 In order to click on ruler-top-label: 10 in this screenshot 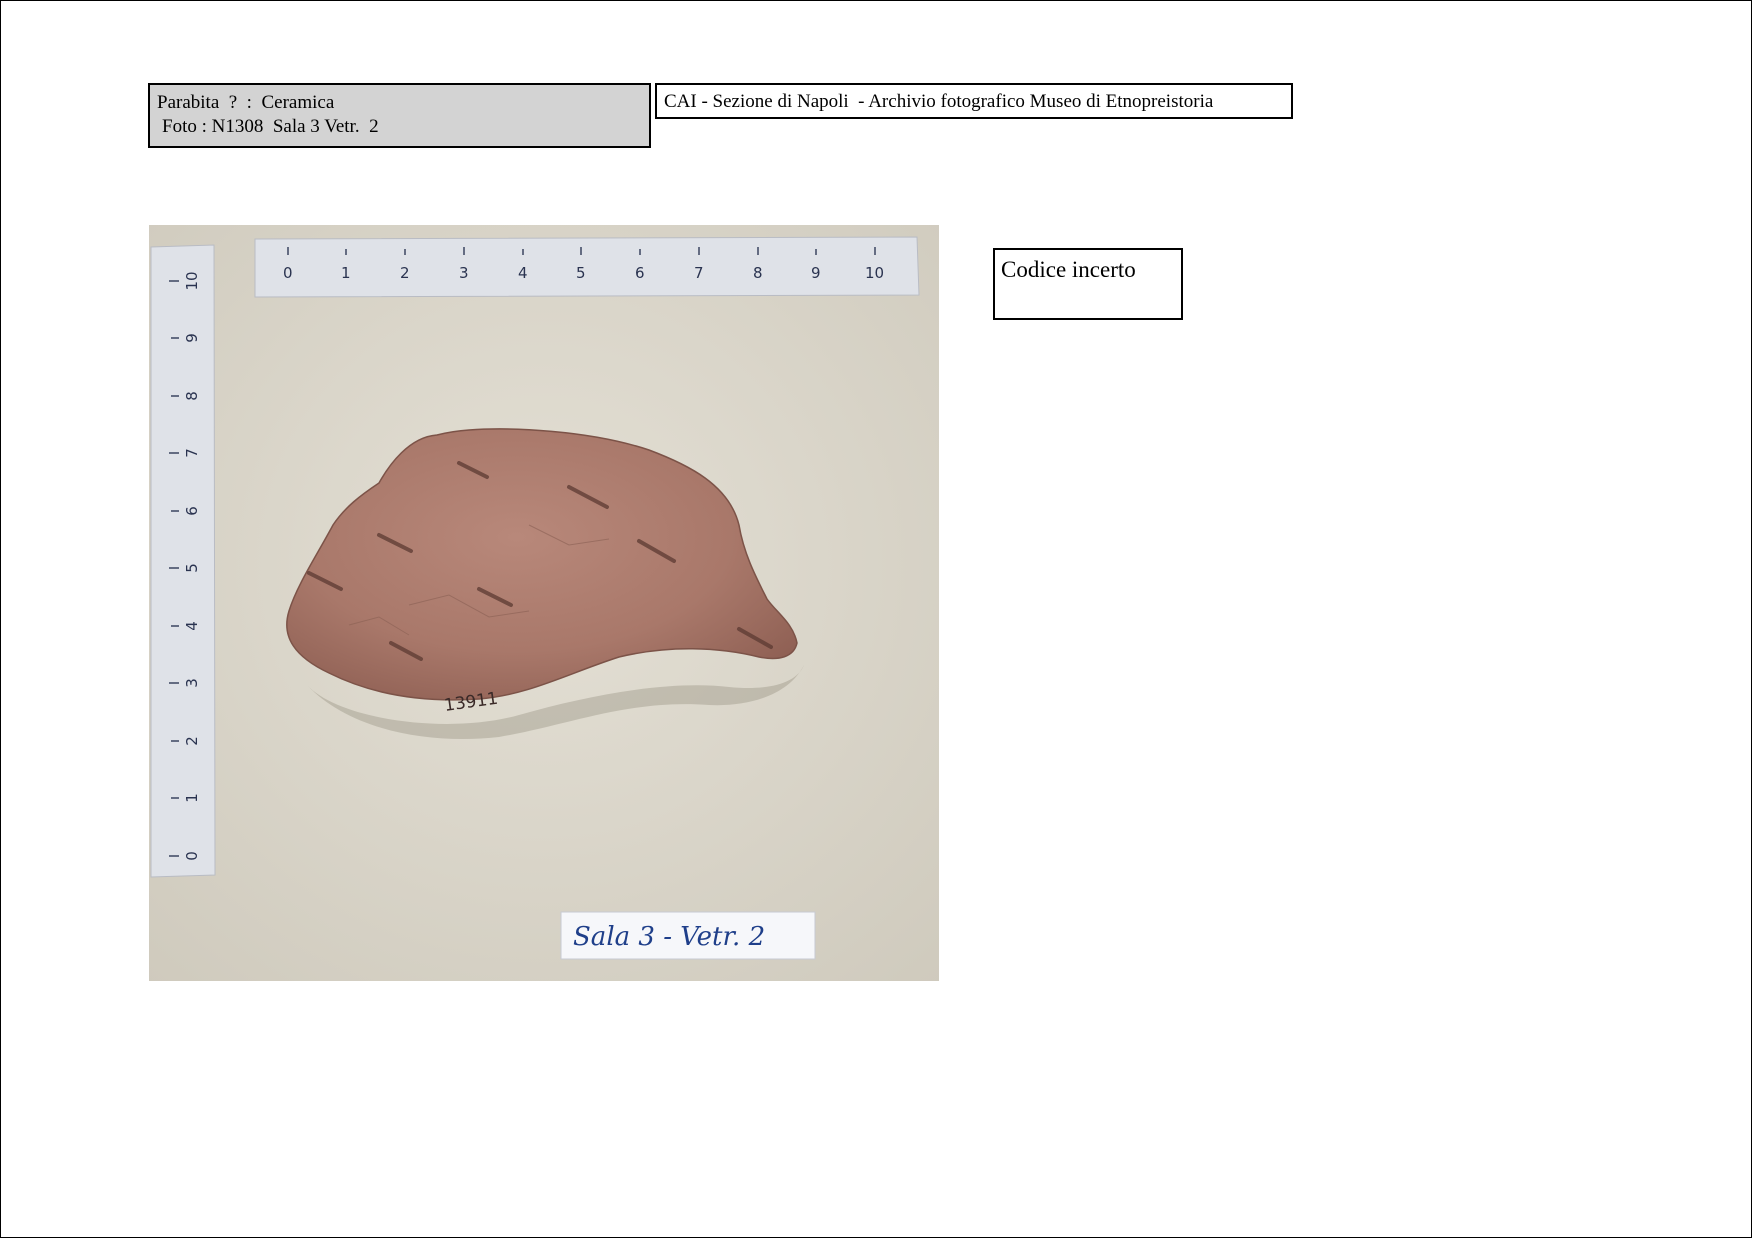, I will do `click(874, 273)`.